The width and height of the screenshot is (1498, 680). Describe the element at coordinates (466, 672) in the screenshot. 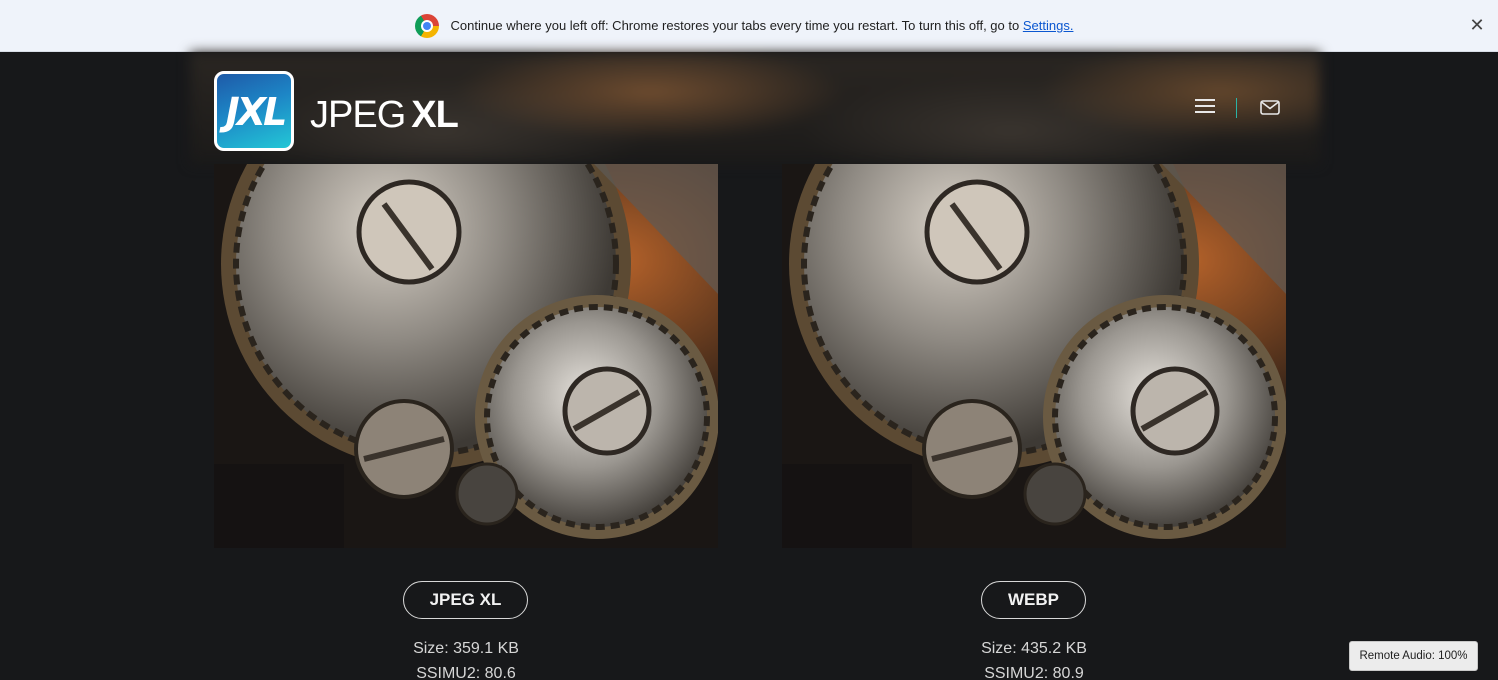

I see `ssimu2-score: SSIMU2: 80.6` at that location.